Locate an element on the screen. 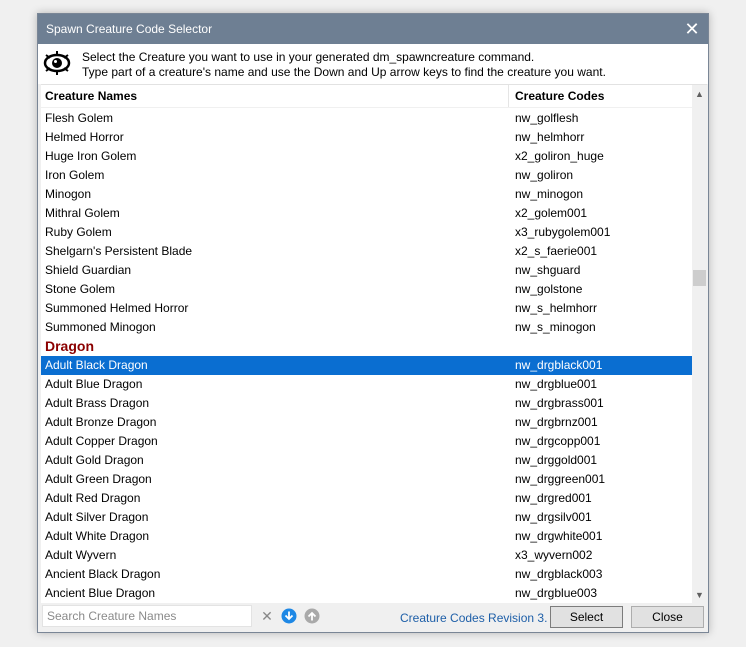  column-header-names: Creature Names is located at coordinates (91, 96).